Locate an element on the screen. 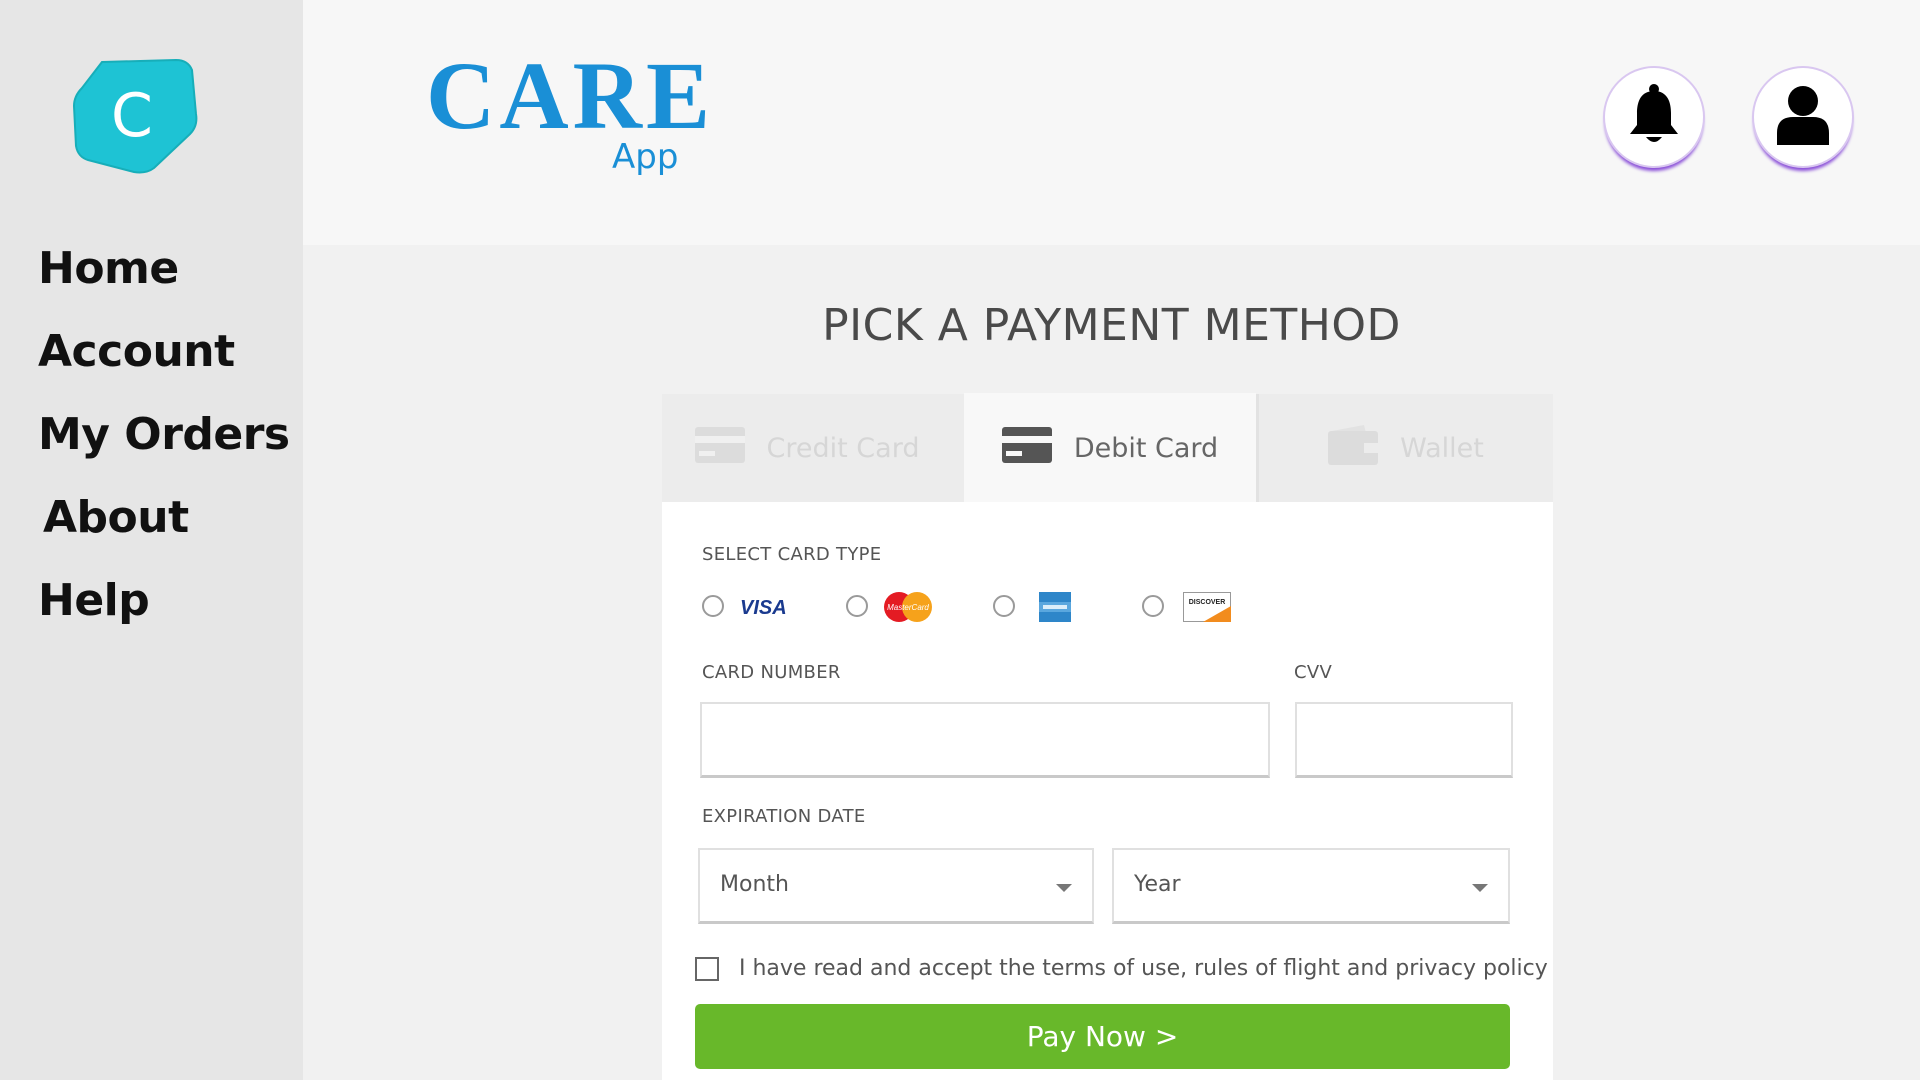  bell-icon is located at coordinates (1654, 117).